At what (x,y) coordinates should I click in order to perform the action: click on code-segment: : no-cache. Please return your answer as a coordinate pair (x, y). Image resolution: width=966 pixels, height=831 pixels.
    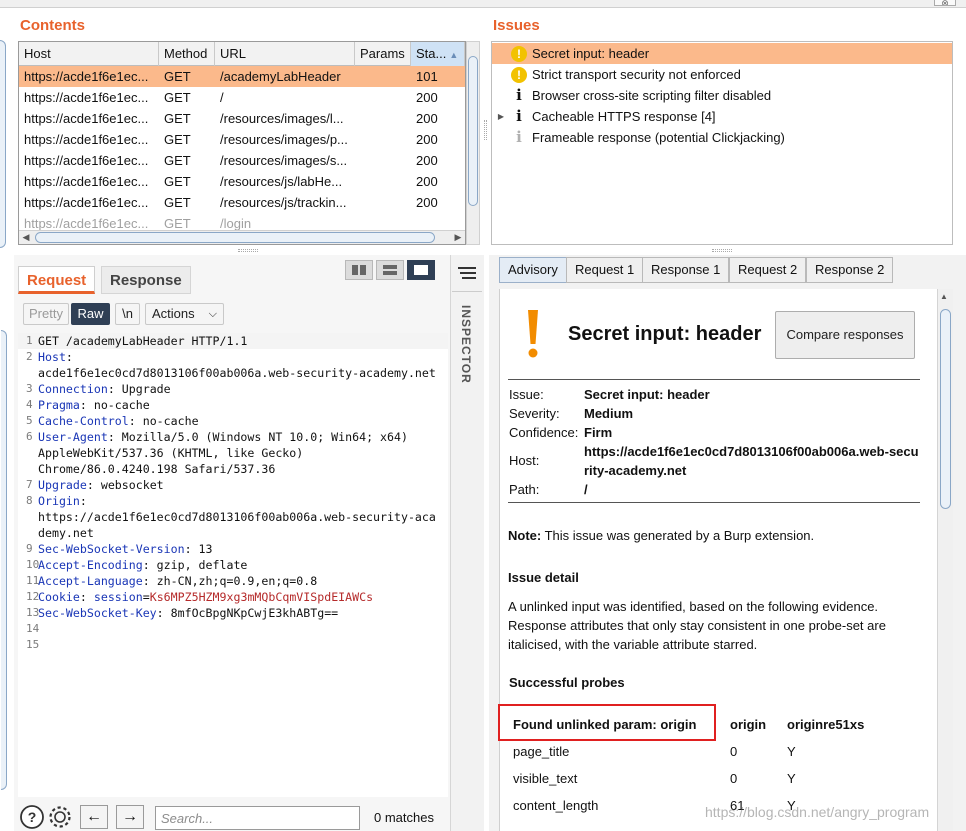
    Looking at the image, I should click on (163, 421).